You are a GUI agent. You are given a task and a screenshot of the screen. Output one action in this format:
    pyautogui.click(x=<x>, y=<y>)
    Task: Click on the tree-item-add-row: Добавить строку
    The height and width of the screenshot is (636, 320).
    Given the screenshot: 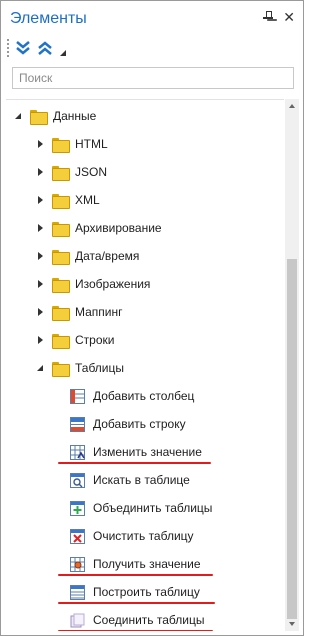 What is the action you would take?
    pyautogui.click(x=128, y=424)
    